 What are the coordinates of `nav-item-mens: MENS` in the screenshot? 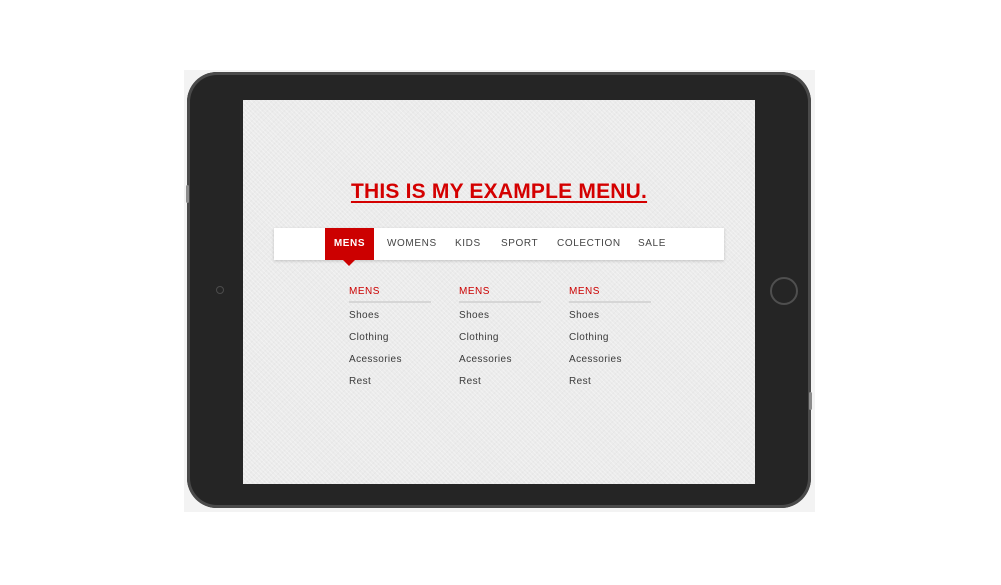 It's located at (349, 247).